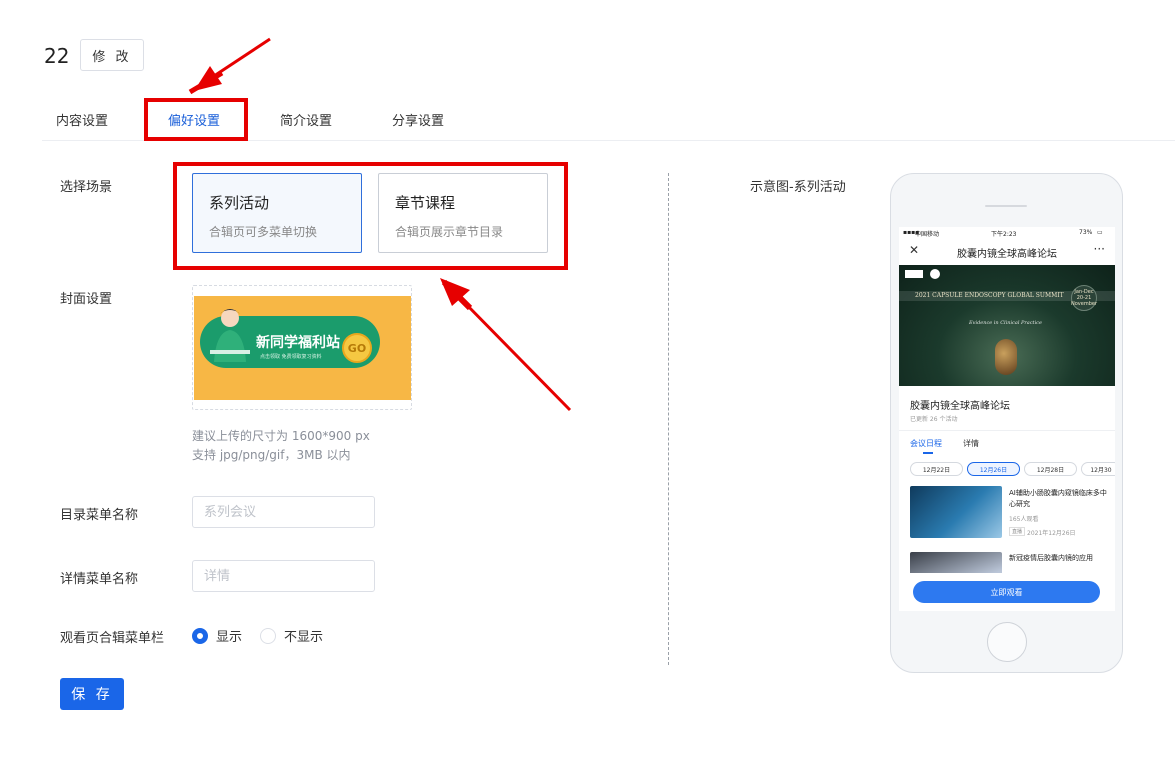  I want to click on scene-card-desc: 合辑页展示章节目录, so click(449, 232).